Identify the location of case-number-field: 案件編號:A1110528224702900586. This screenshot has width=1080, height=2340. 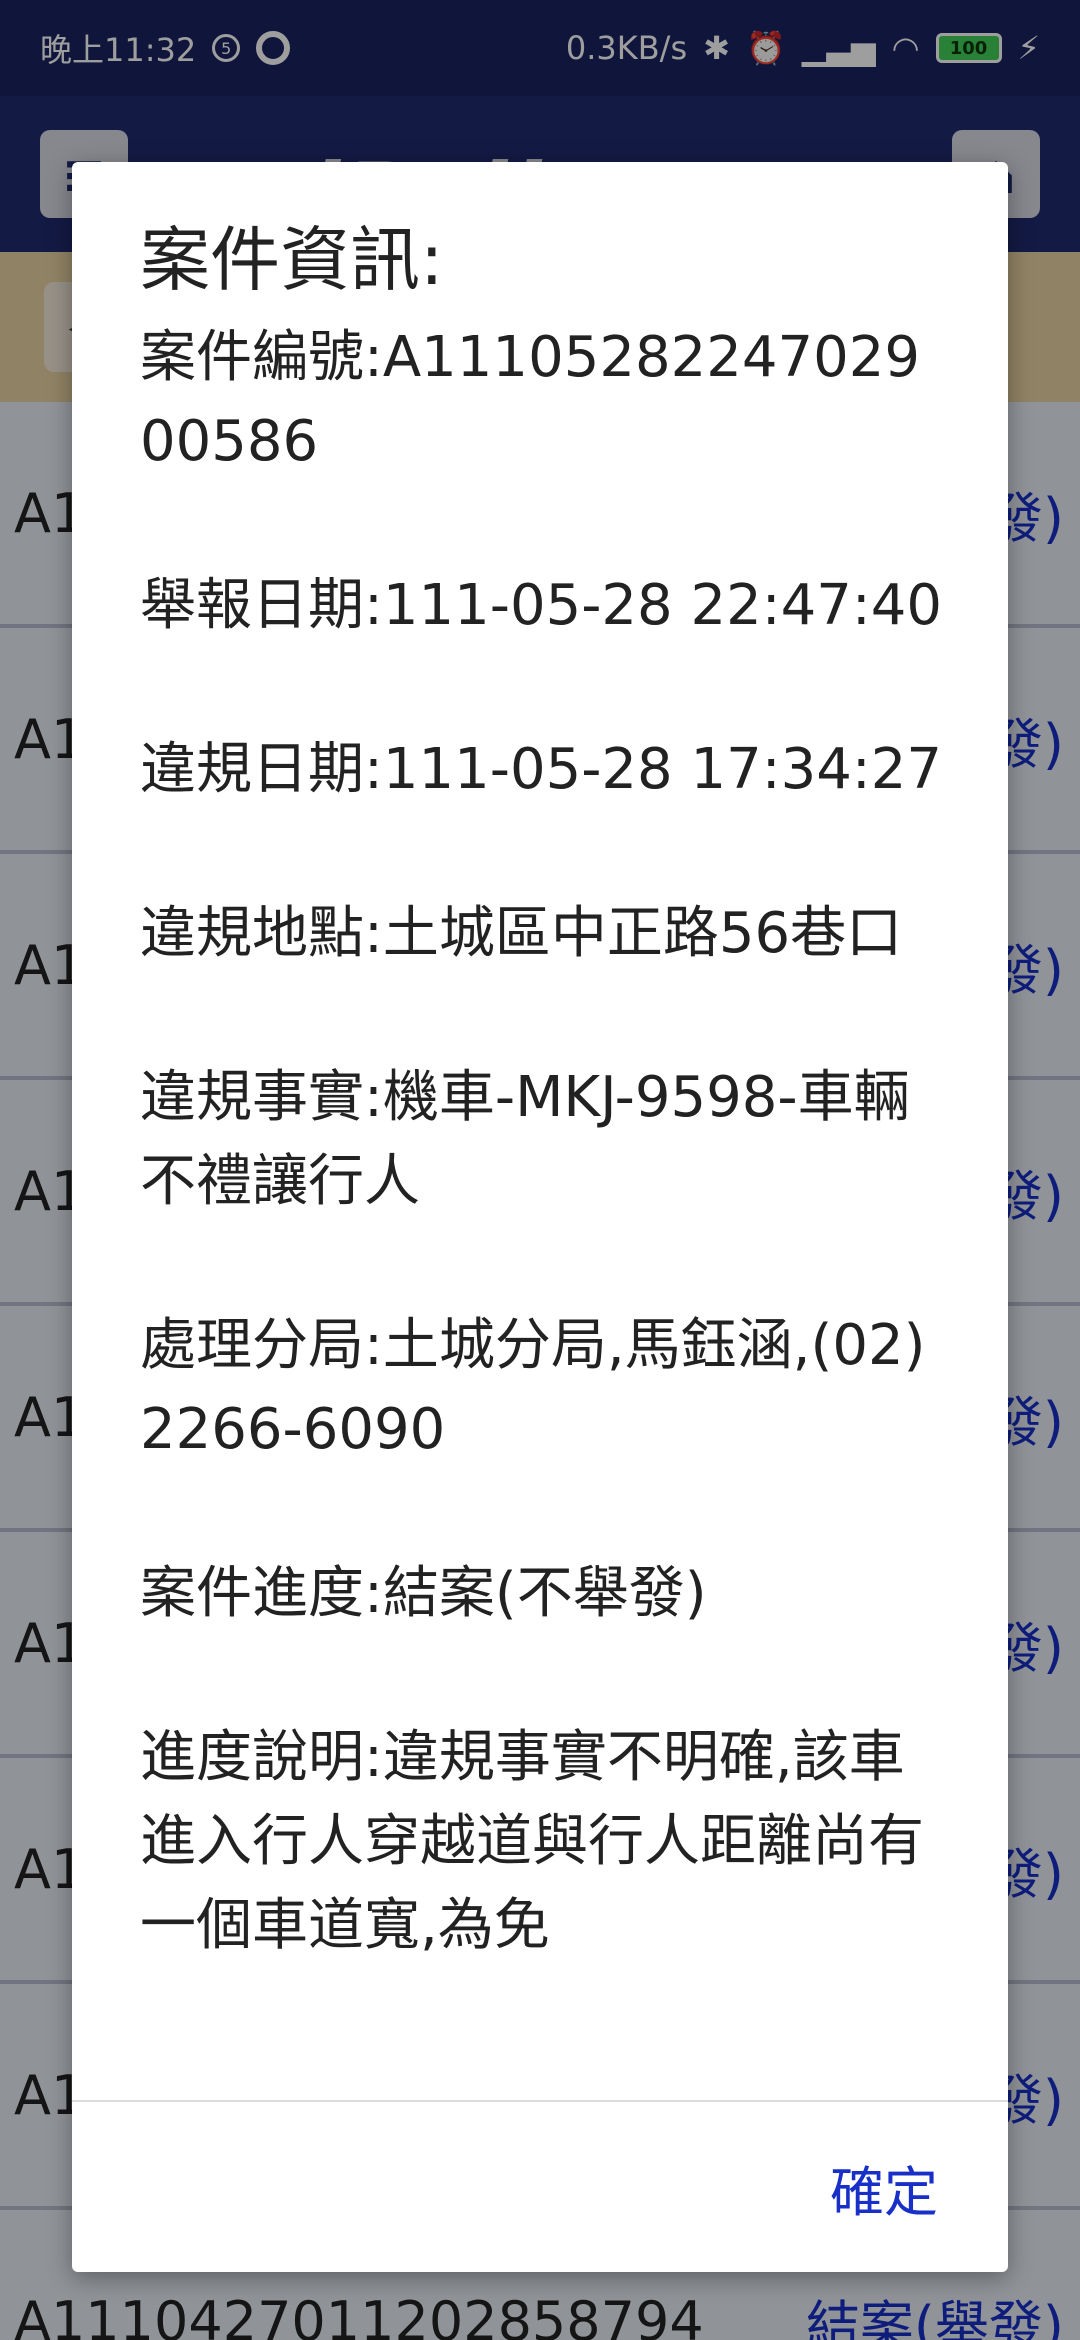
(530, 399).